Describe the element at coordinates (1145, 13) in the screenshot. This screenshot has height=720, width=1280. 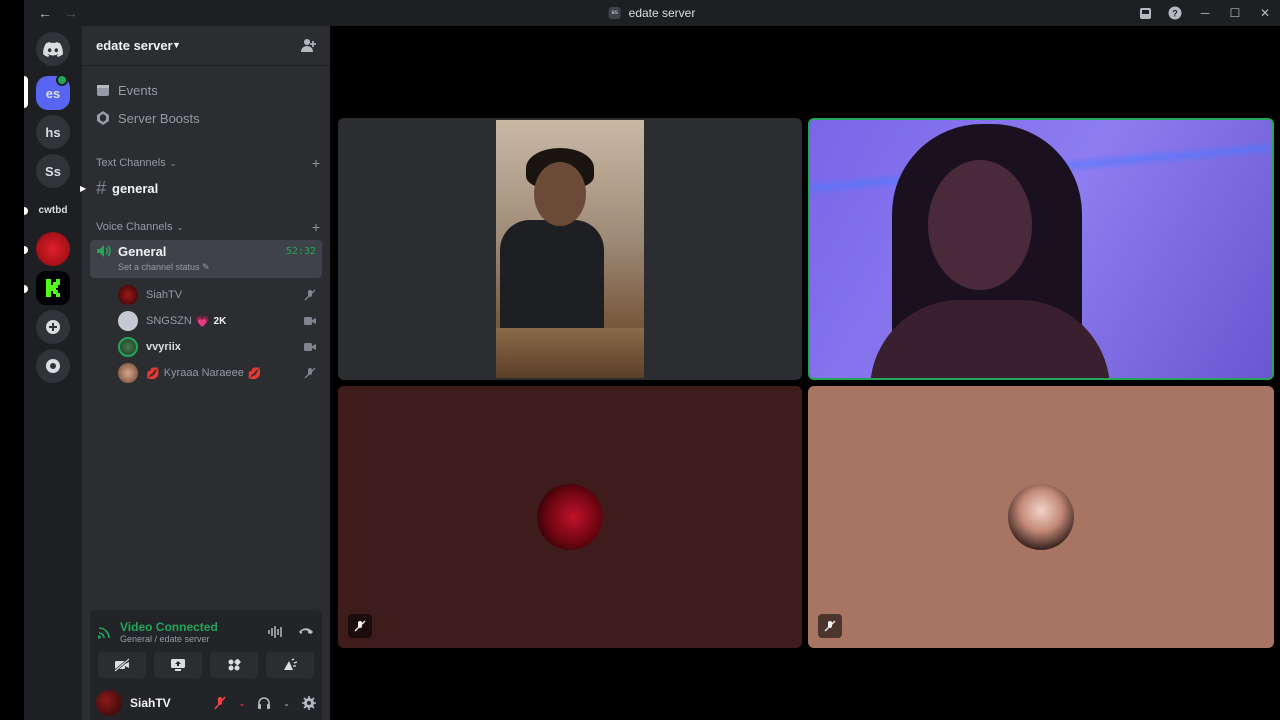
I see `inbox-icon` at that location.